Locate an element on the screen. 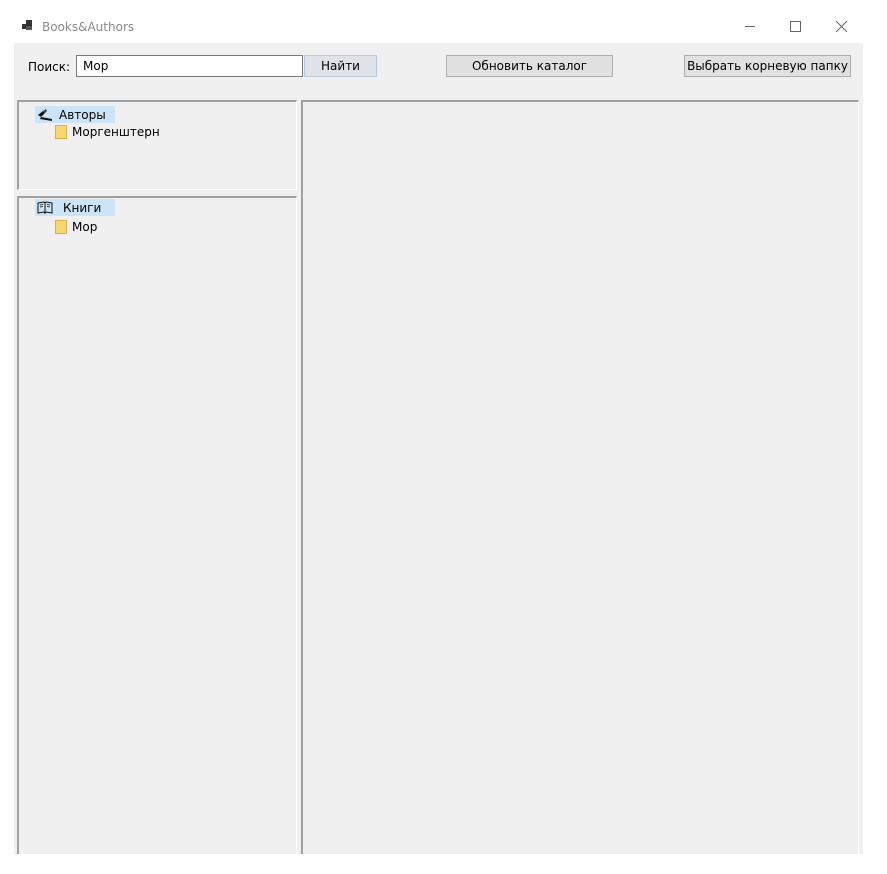 The image size is (887, 874). maximize-icon is located at coordinates (795, 26).